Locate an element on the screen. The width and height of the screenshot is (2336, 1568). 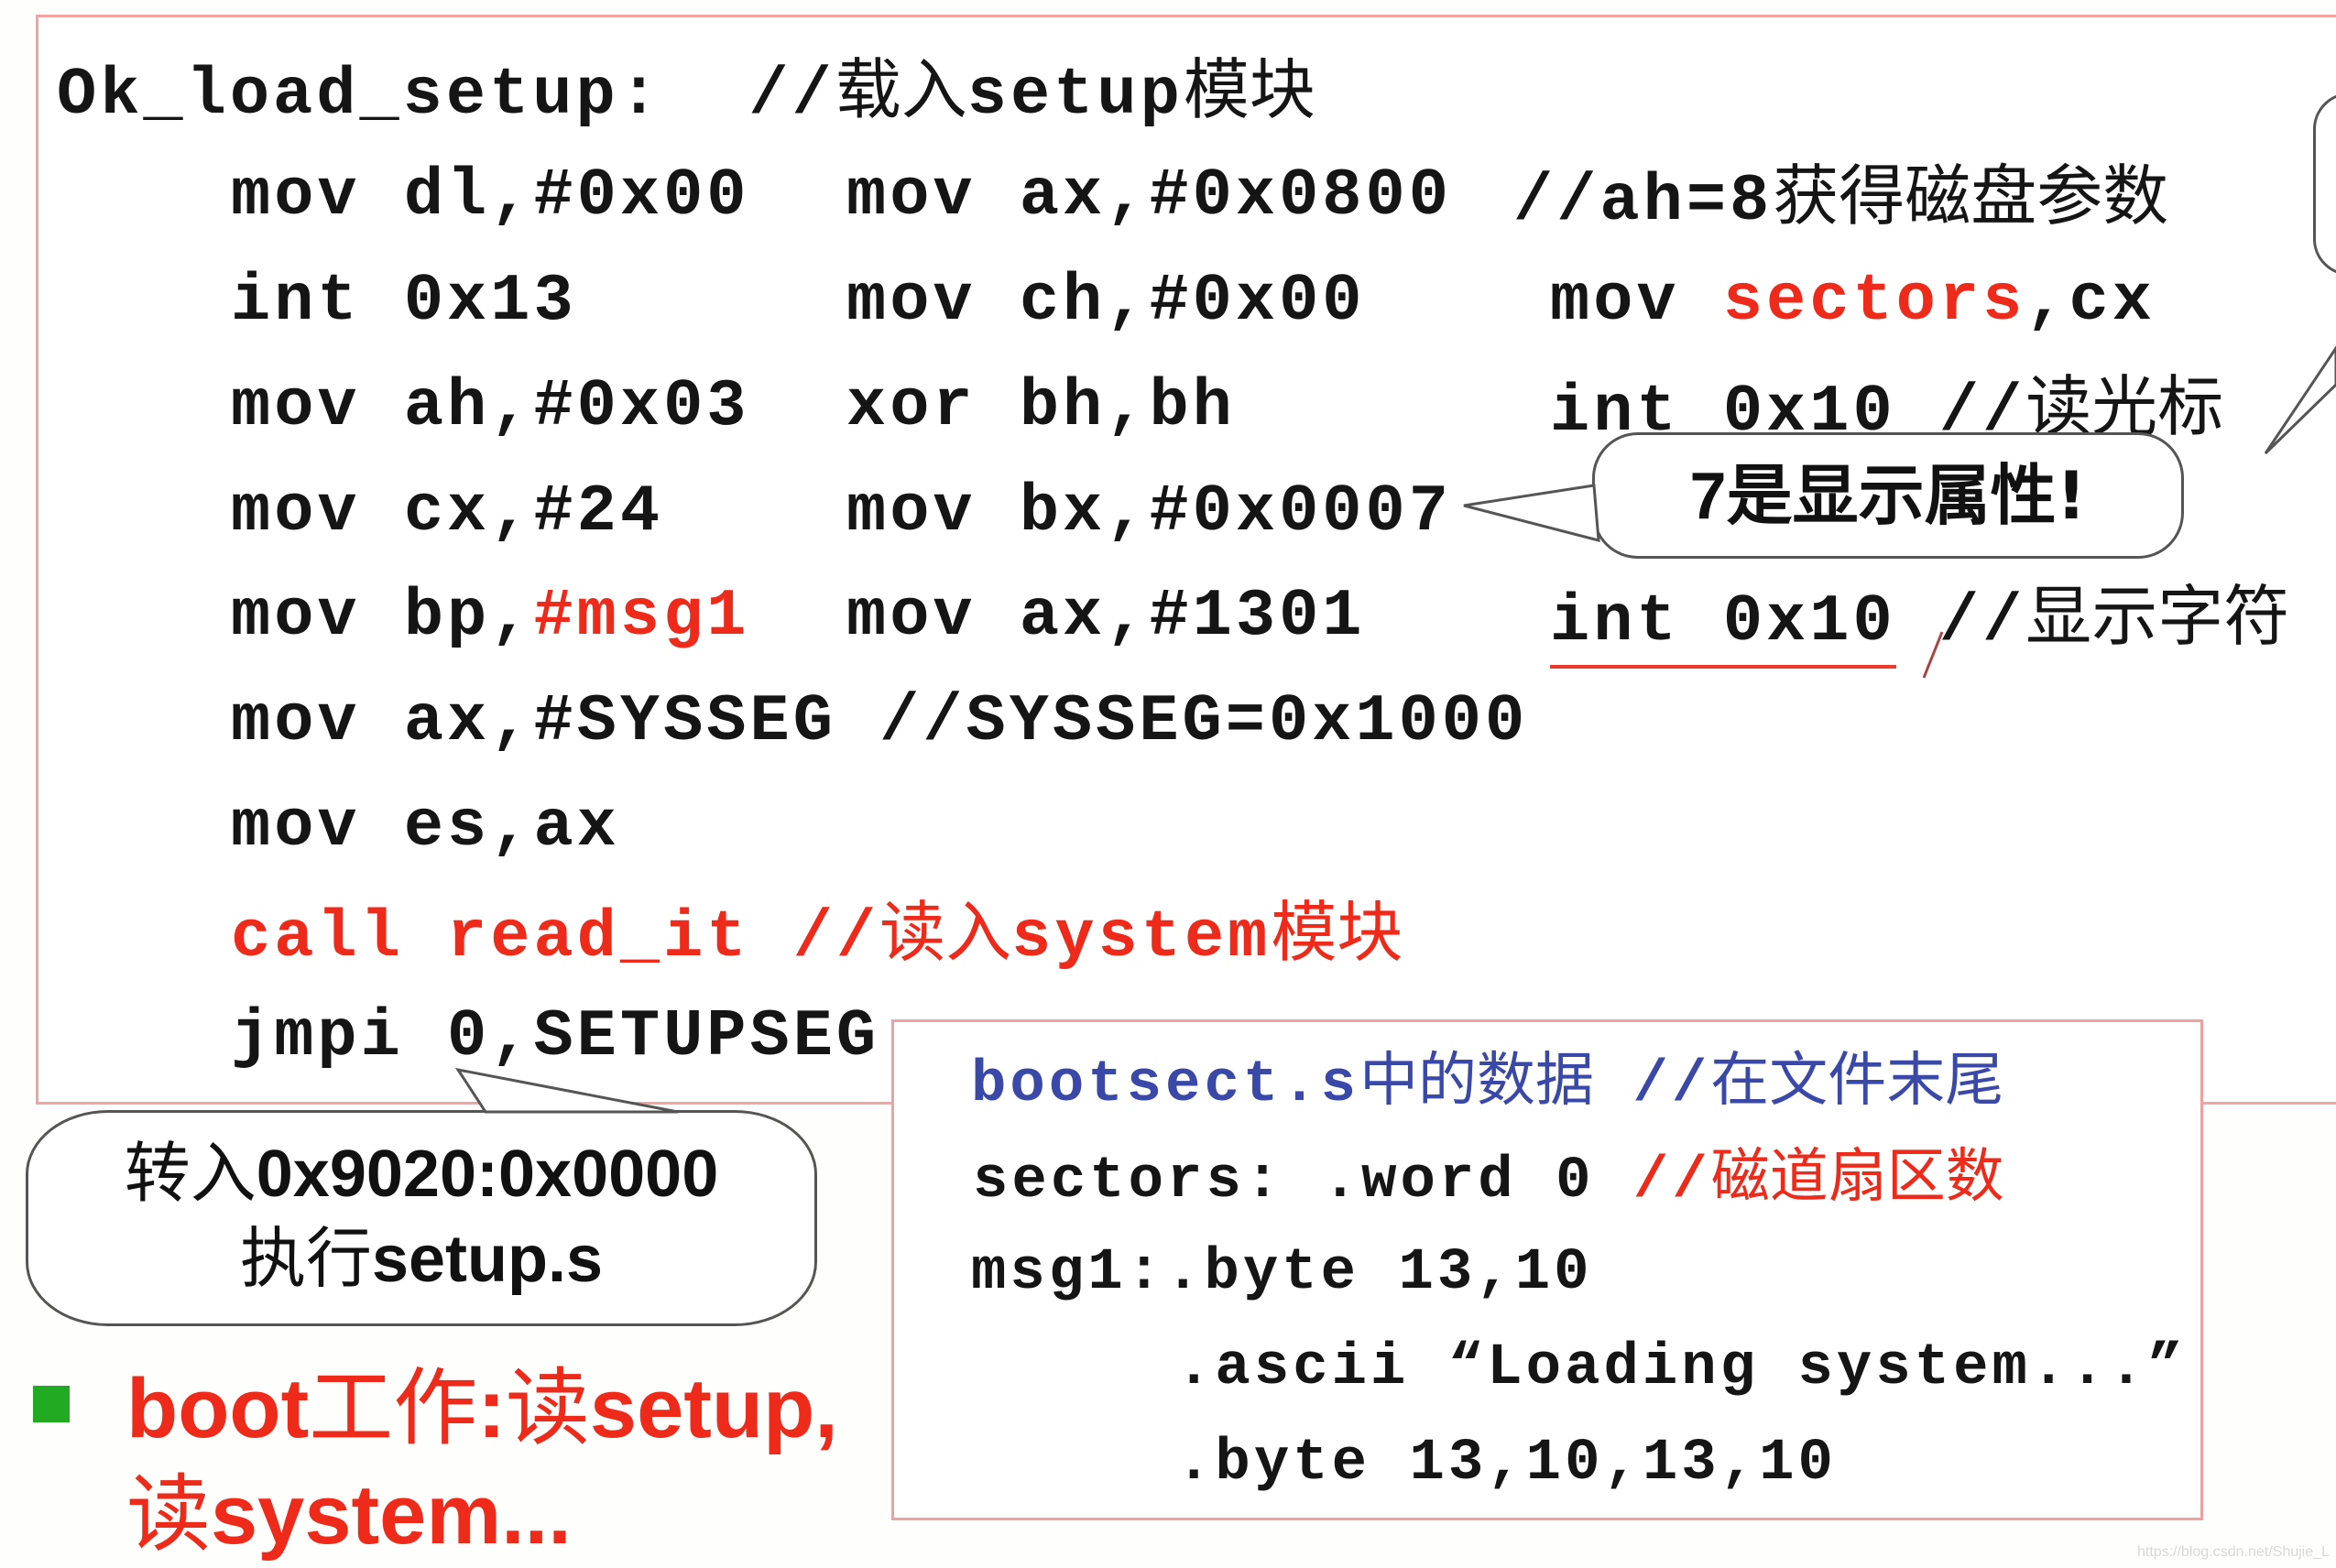
code-cell: mov bx,#0x0007 is located at coordinates (1149, 512).